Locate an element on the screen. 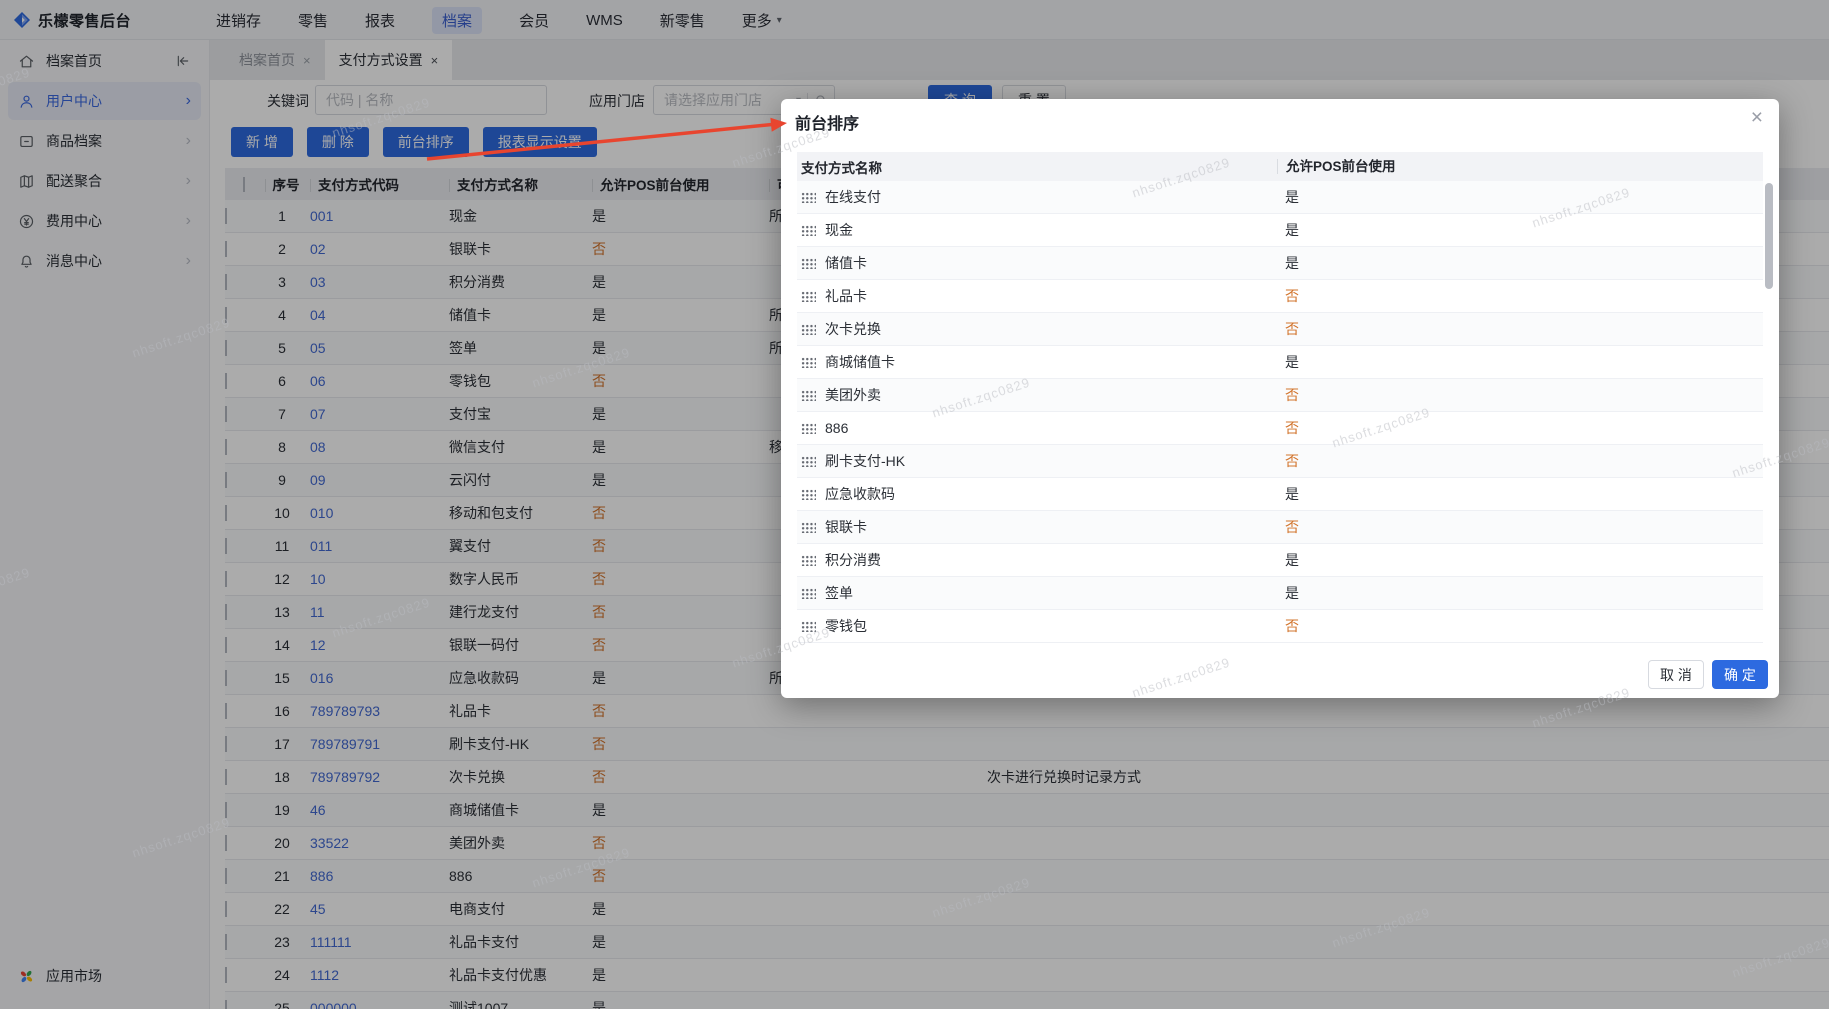 This screenshot has height=1009, width=1829. payment-name: 商城储值卡 is located at coordinates (860, 362).